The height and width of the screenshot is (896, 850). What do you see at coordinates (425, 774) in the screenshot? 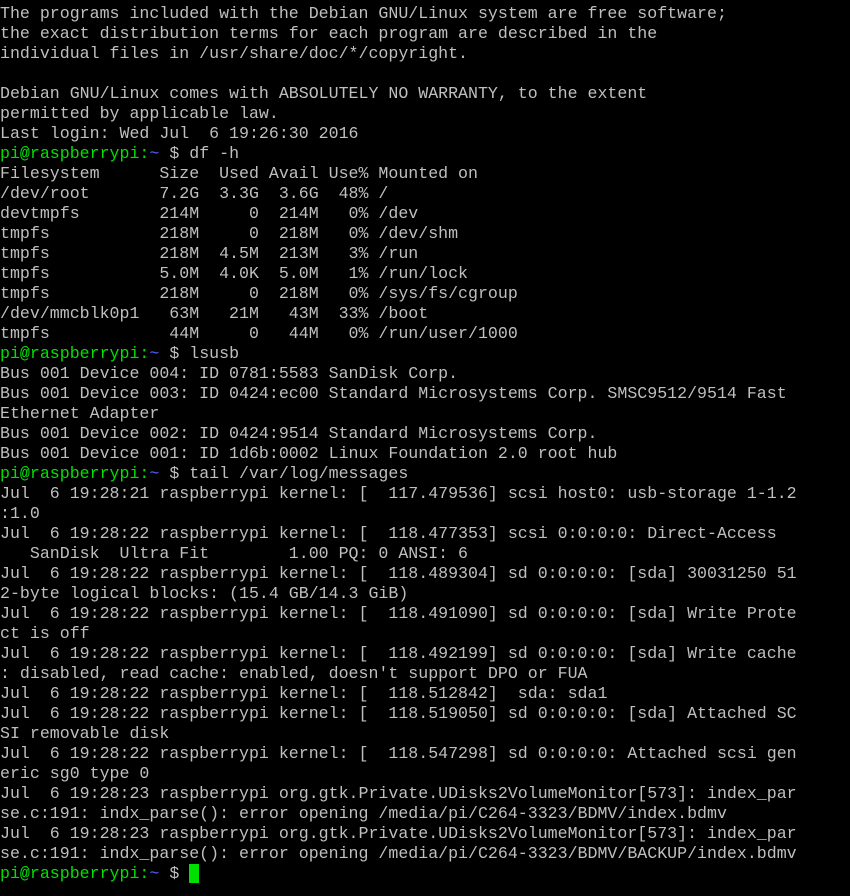
I see `output-line: eric sg0 type 0` at bounding box center [425, 774].